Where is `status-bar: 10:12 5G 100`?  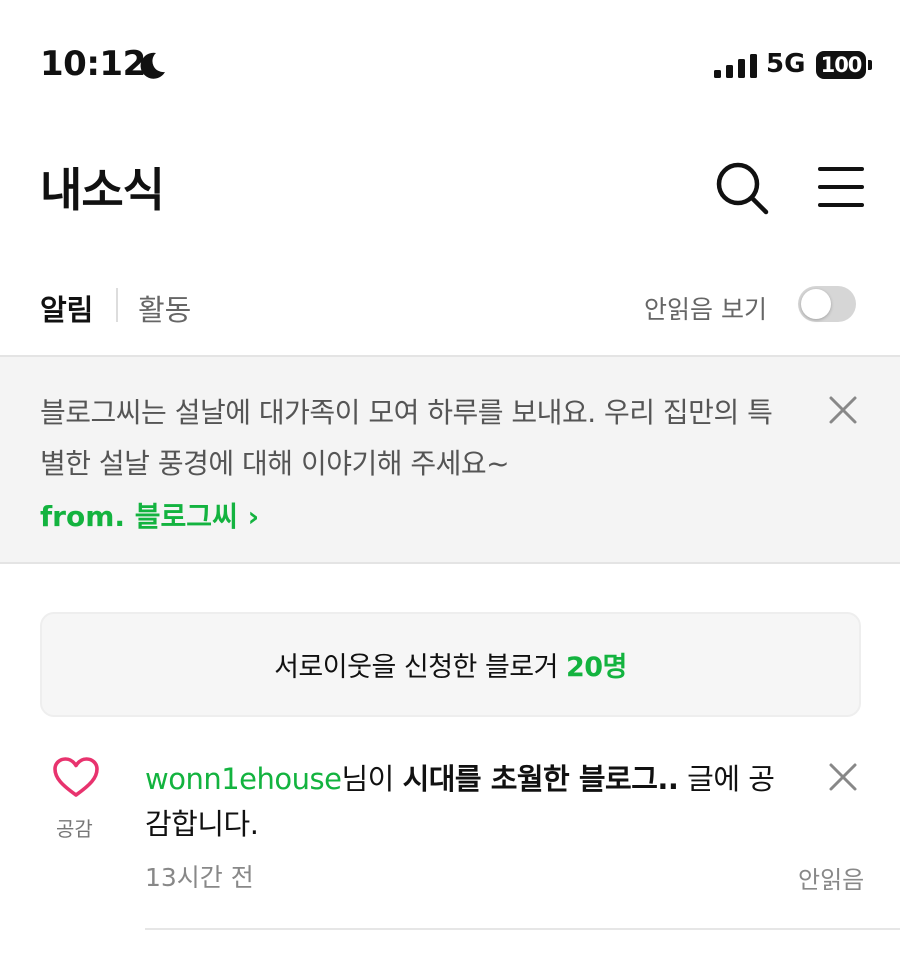
status-bar: 10:12 5G 100 is located at coordinates (450, 60).